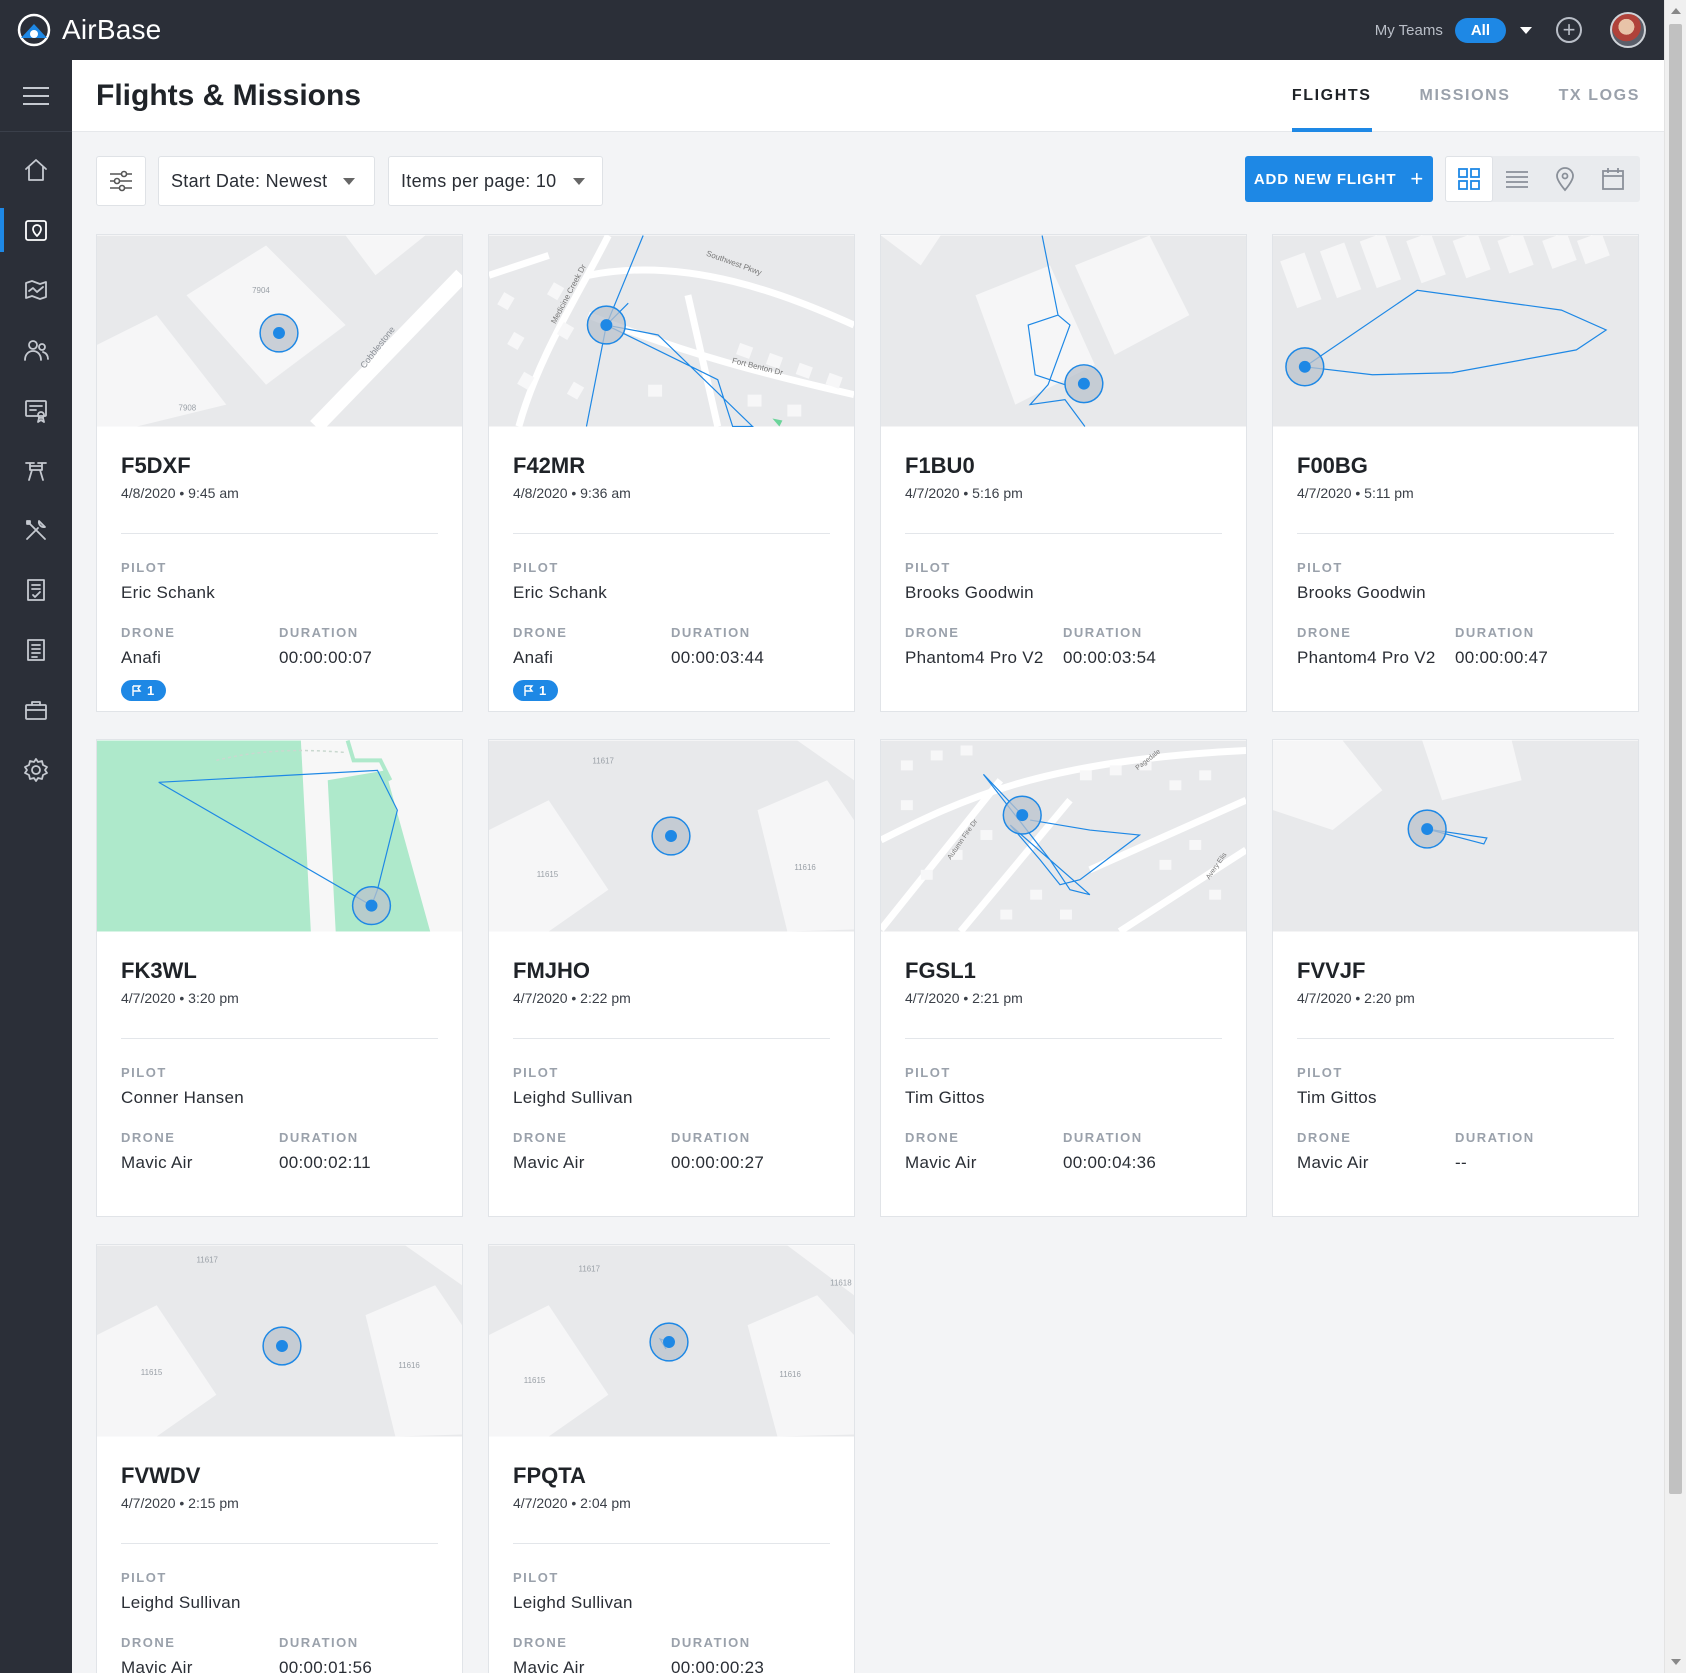 This screenshot has width=1686, height=1673. What do you see at coordinates (141, 657) in the screenshot?
I see `drone-name: Anafi` at bounding box center [141, 657].